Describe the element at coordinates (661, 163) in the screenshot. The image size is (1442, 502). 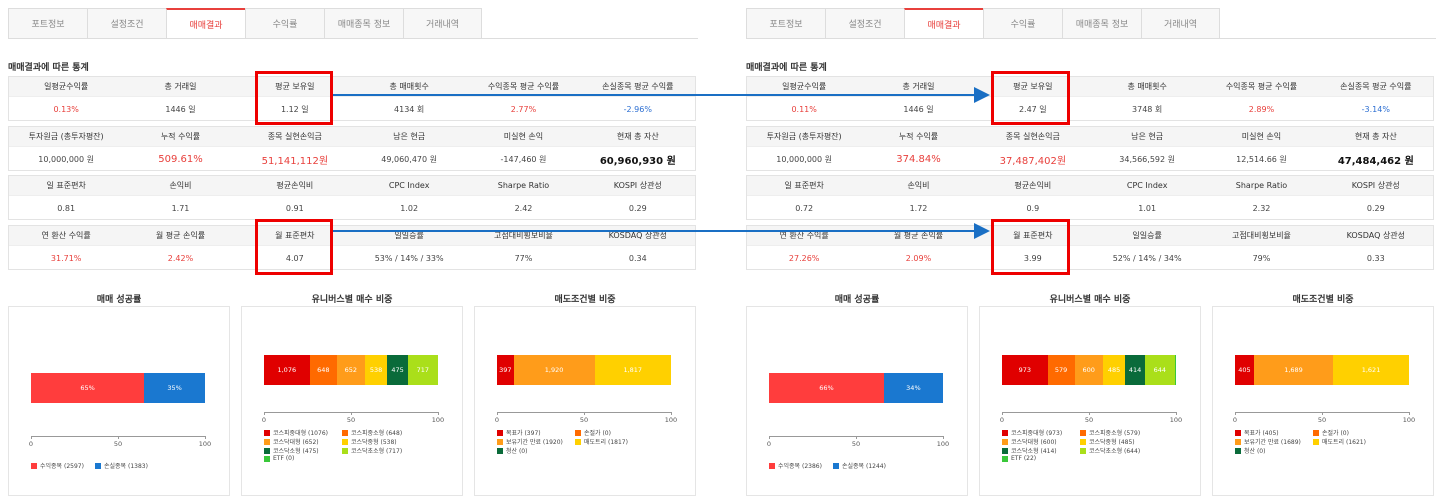
I see `compare-arrows` at that location.